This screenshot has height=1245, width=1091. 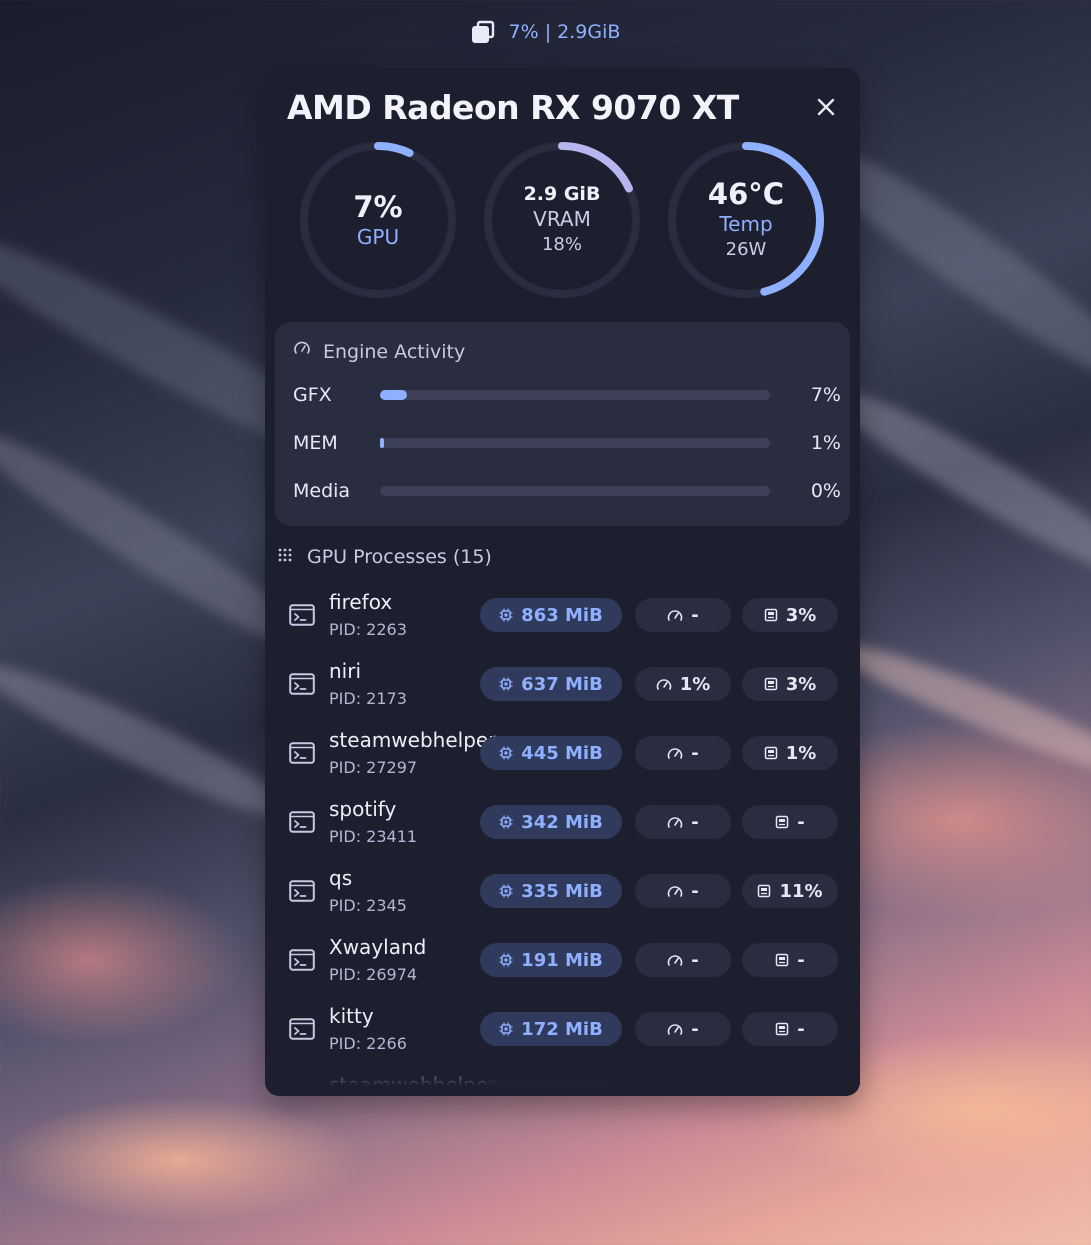 I want to click on gpu-processes-header: GPU Processes (15), so click(x=384, y=557).